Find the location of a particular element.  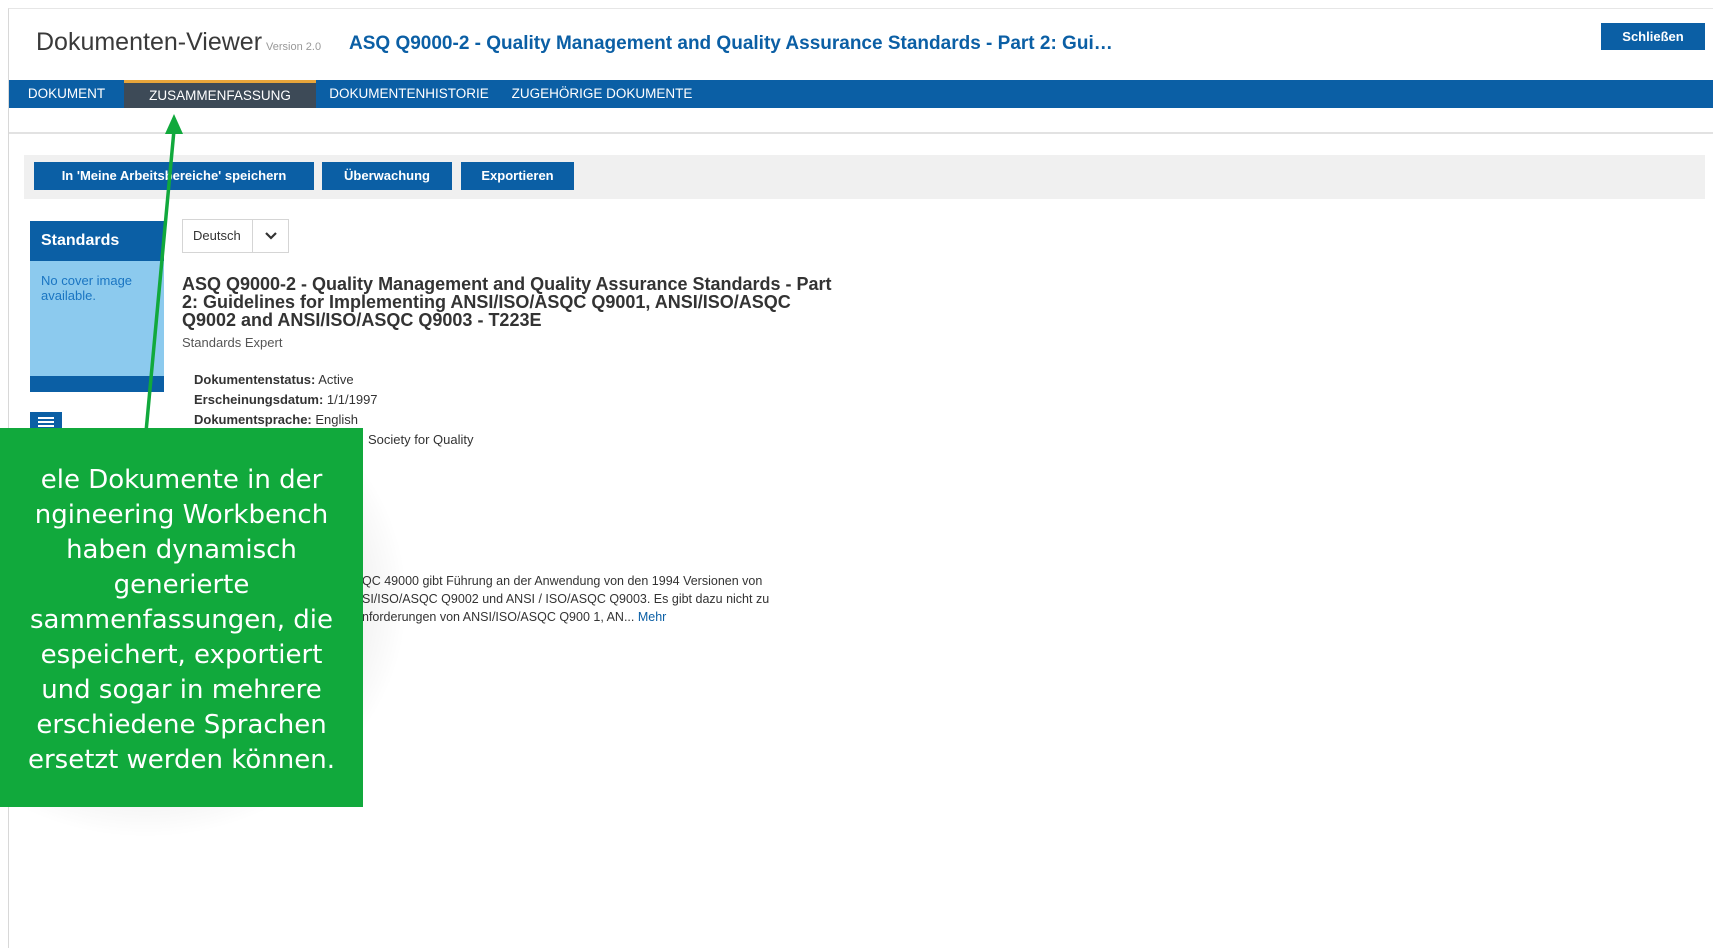

language-selected: Deutsch is located at coordinates (217, 235).